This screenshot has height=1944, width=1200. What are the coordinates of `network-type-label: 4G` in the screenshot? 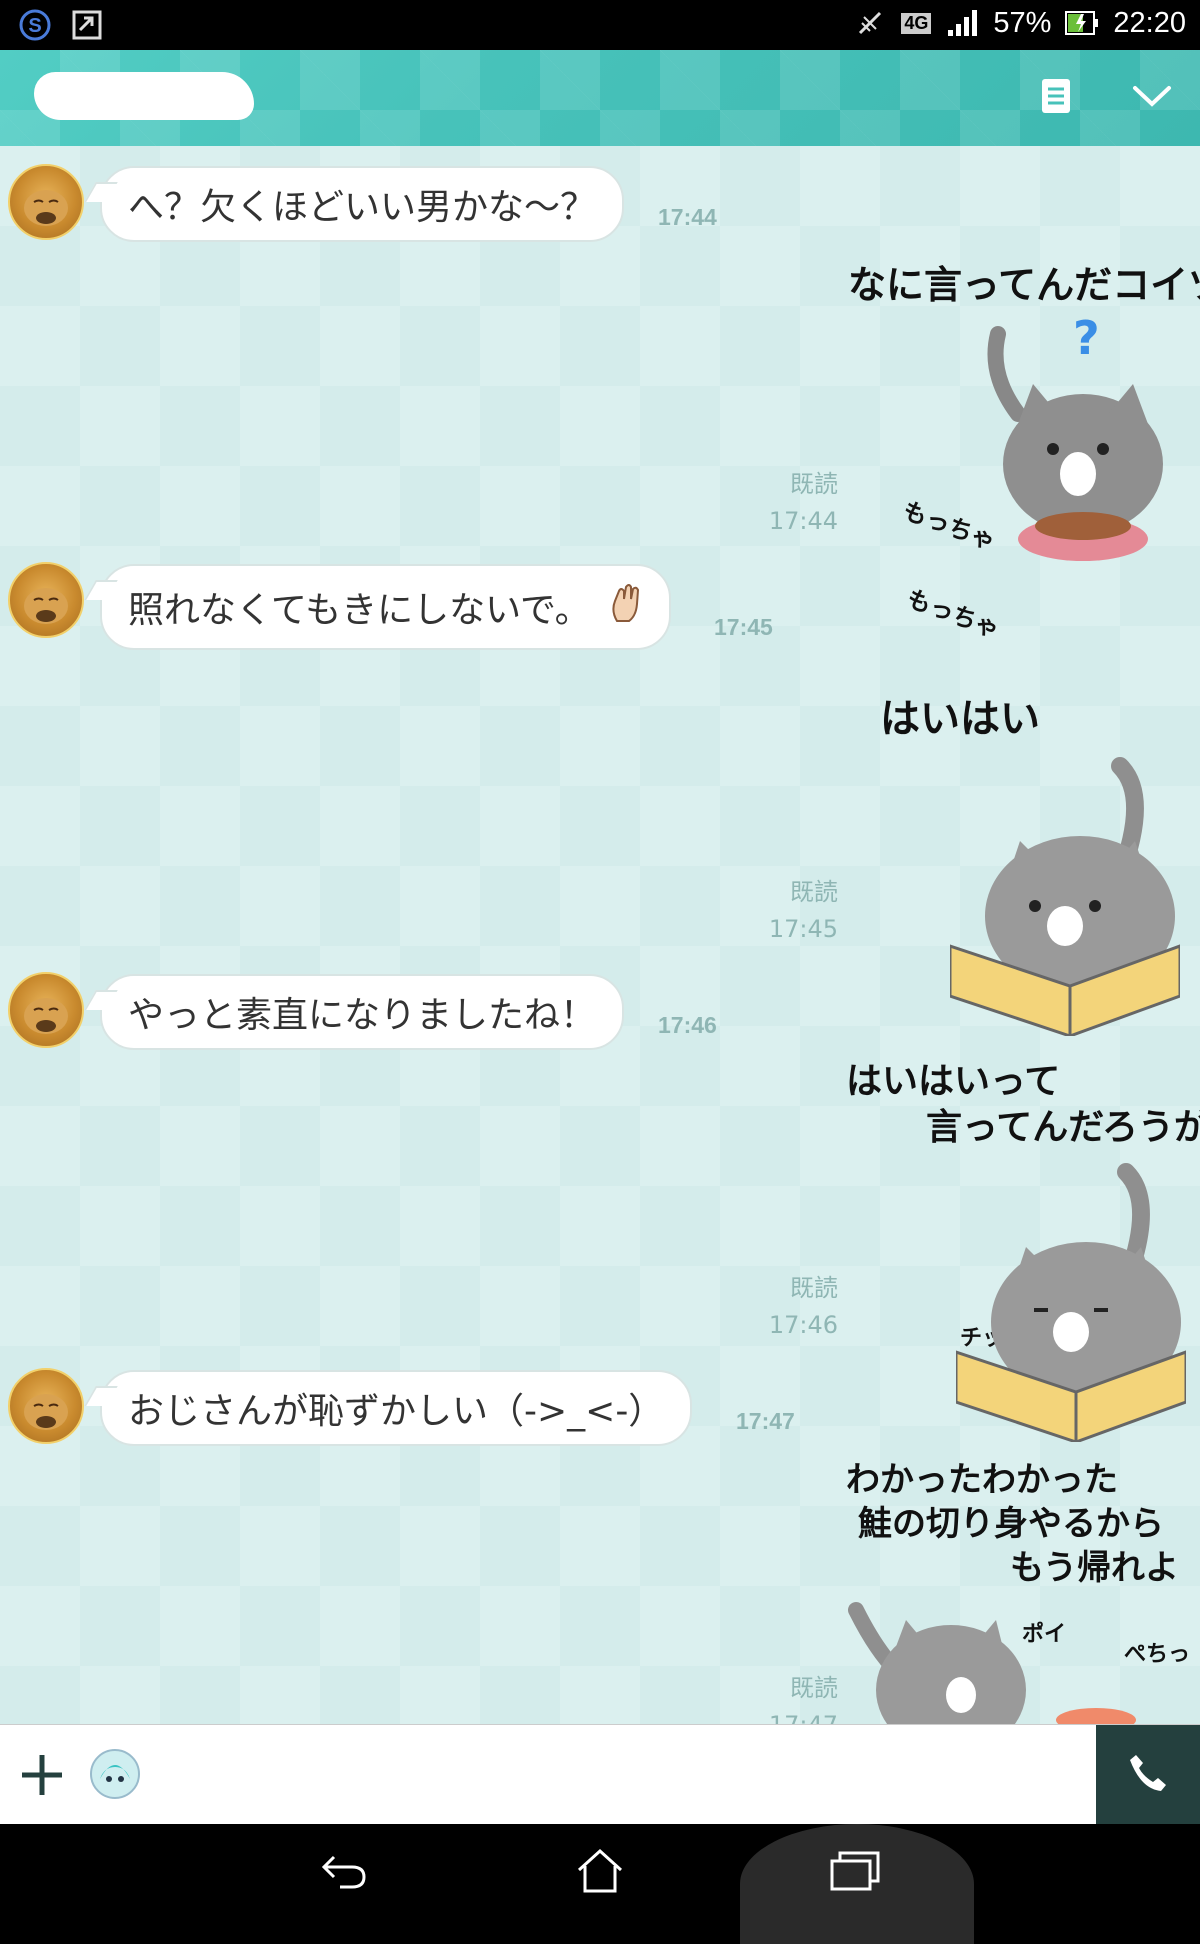 It's located at (916, 23).